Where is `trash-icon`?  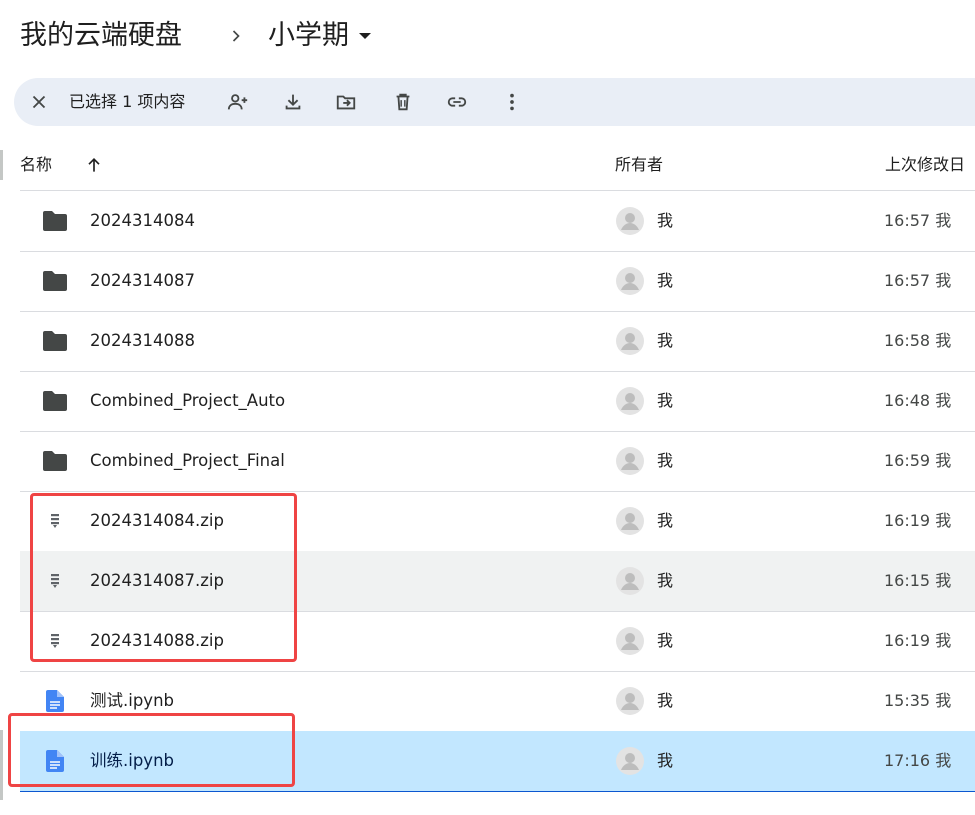 trash-icon is located at coordinates (403, 102).